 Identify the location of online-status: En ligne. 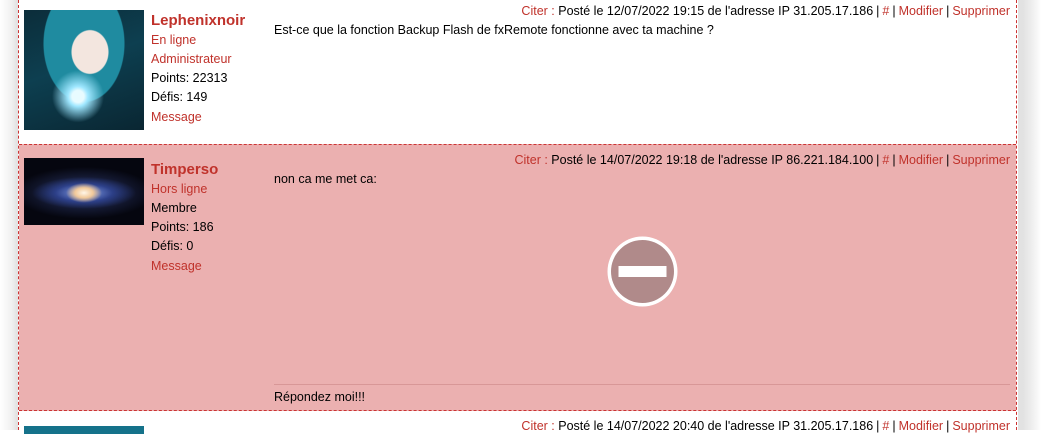
(174, 40).